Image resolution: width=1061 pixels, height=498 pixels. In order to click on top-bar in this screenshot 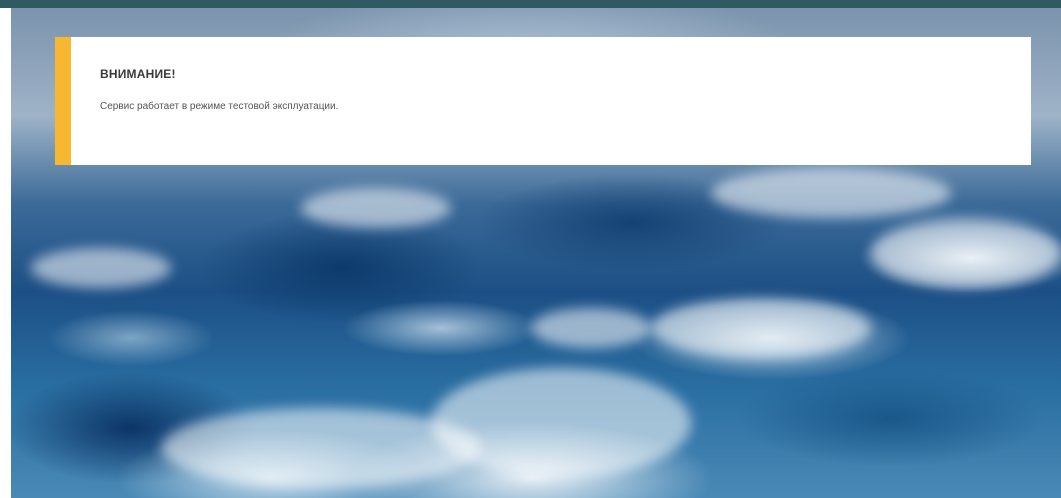, I will do `click(530, 4)`.